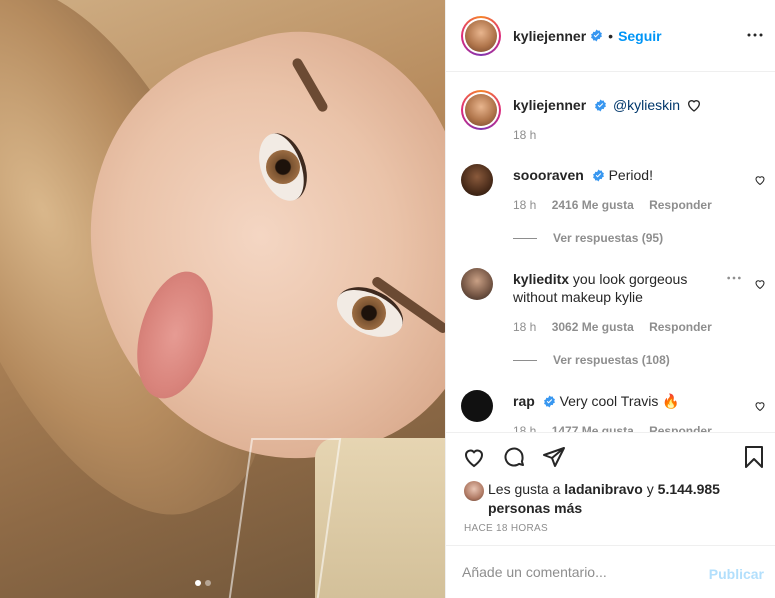  I want to click on publish-button: Publicar, so click(736, 574).